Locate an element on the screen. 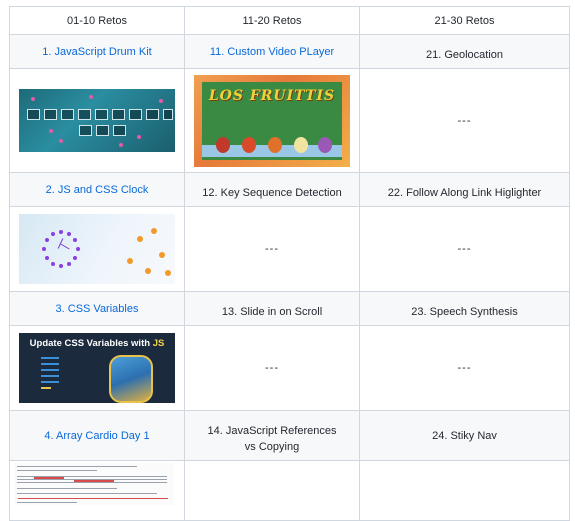  text-cell: 24. Stiky Nav is located at coordinates (464, 435).